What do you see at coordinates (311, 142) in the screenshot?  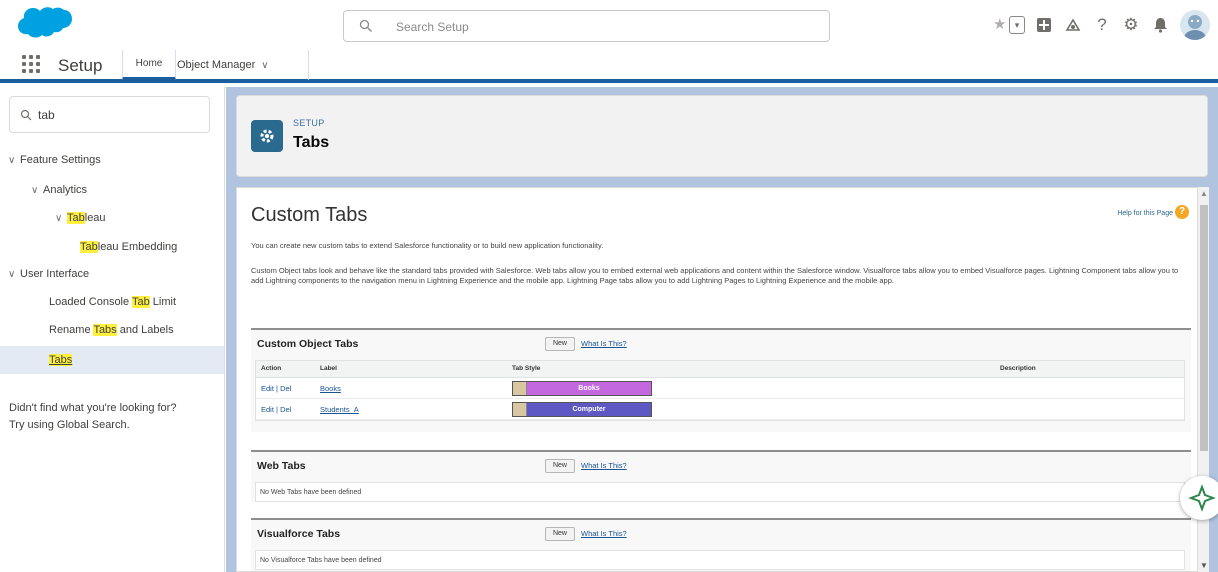 I see `page-title: Tabs` at bounding box center [311, 142].